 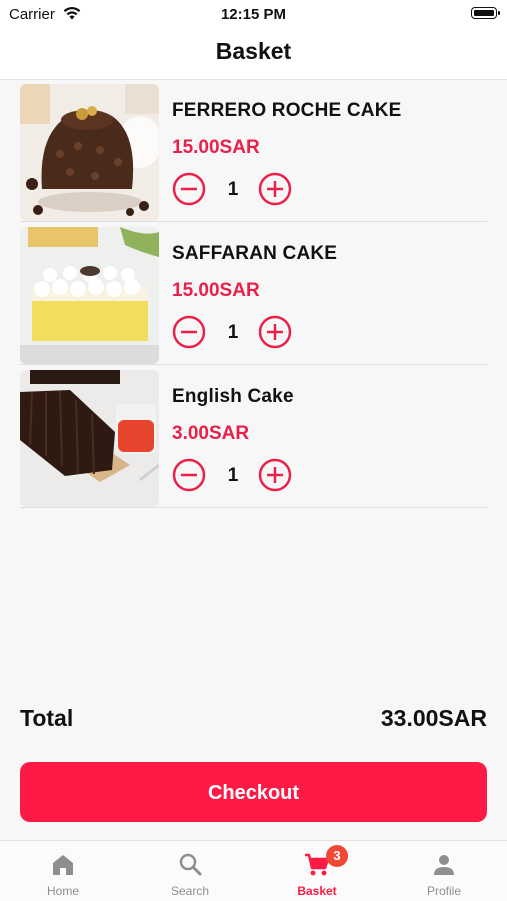 What do you see at coordinates (62, 891) in the screenshot?
I see `tab-home-label: Home` at bounding box center [62, 891].